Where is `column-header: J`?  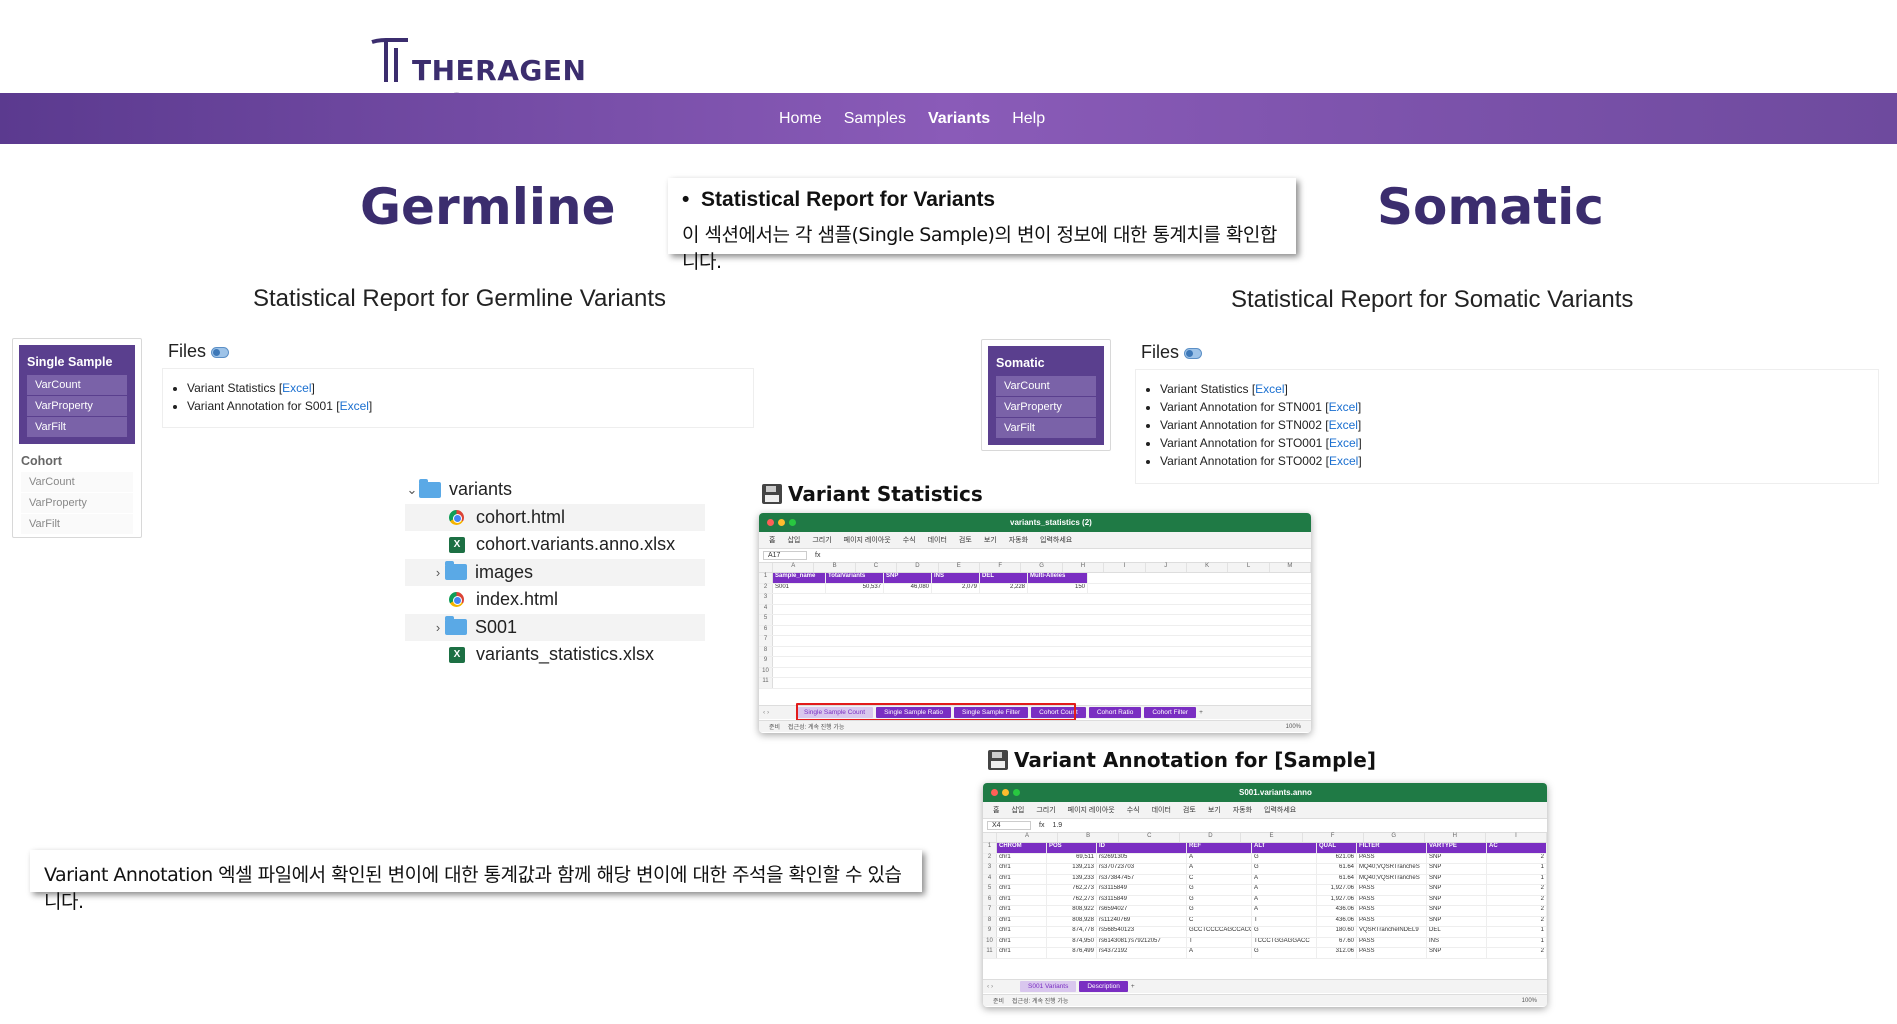 column-header: J is located at coordinates (1166, 567).